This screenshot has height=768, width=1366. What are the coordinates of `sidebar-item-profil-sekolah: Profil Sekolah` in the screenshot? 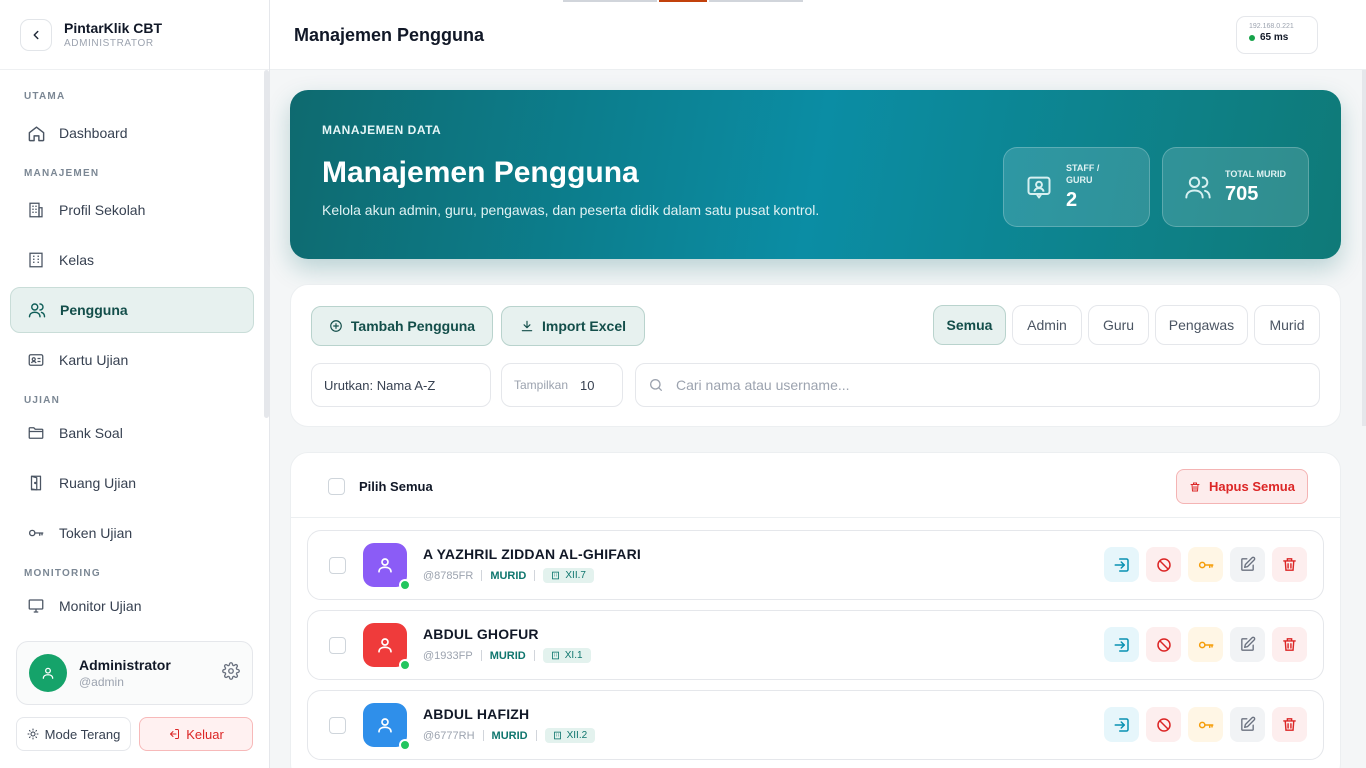 It's located at (132, 210).